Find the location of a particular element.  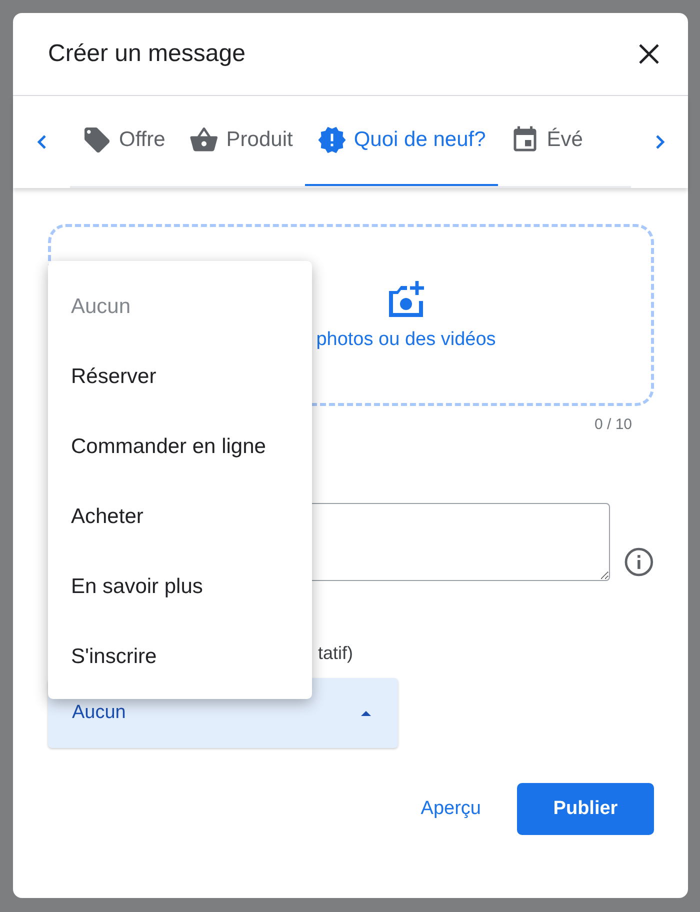

caret-icon is located at coordinates (366, 713).